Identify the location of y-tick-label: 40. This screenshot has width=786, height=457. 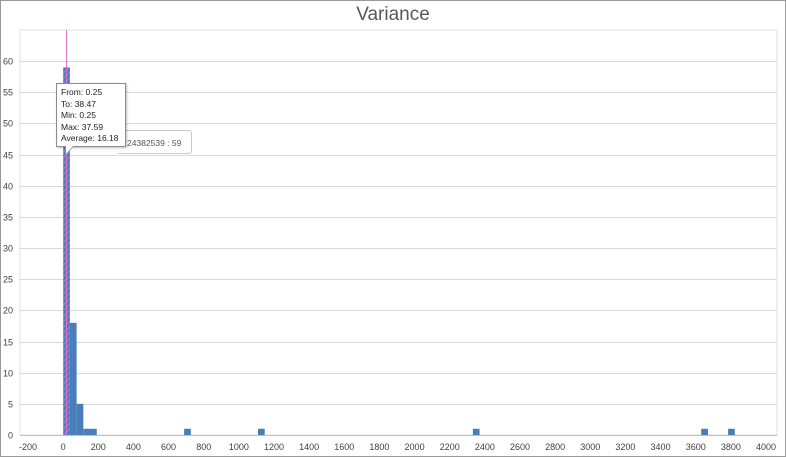
(8, 187).